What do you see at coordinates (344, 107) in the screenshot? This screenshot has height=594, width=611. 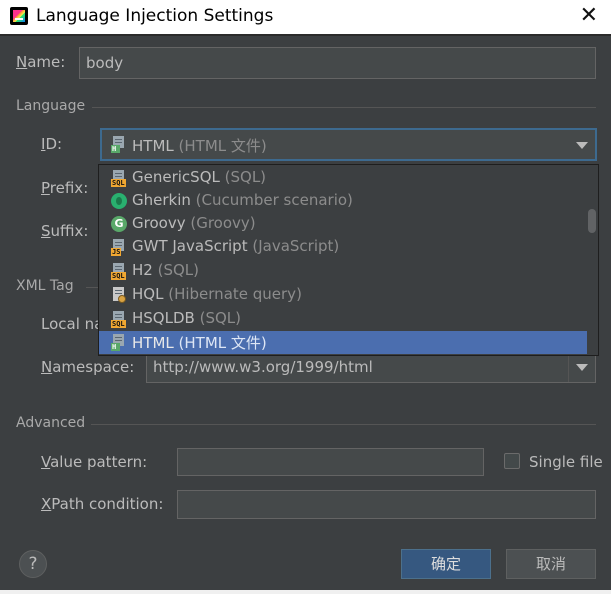 I see `language-separator` at bounding box center [344, 107].